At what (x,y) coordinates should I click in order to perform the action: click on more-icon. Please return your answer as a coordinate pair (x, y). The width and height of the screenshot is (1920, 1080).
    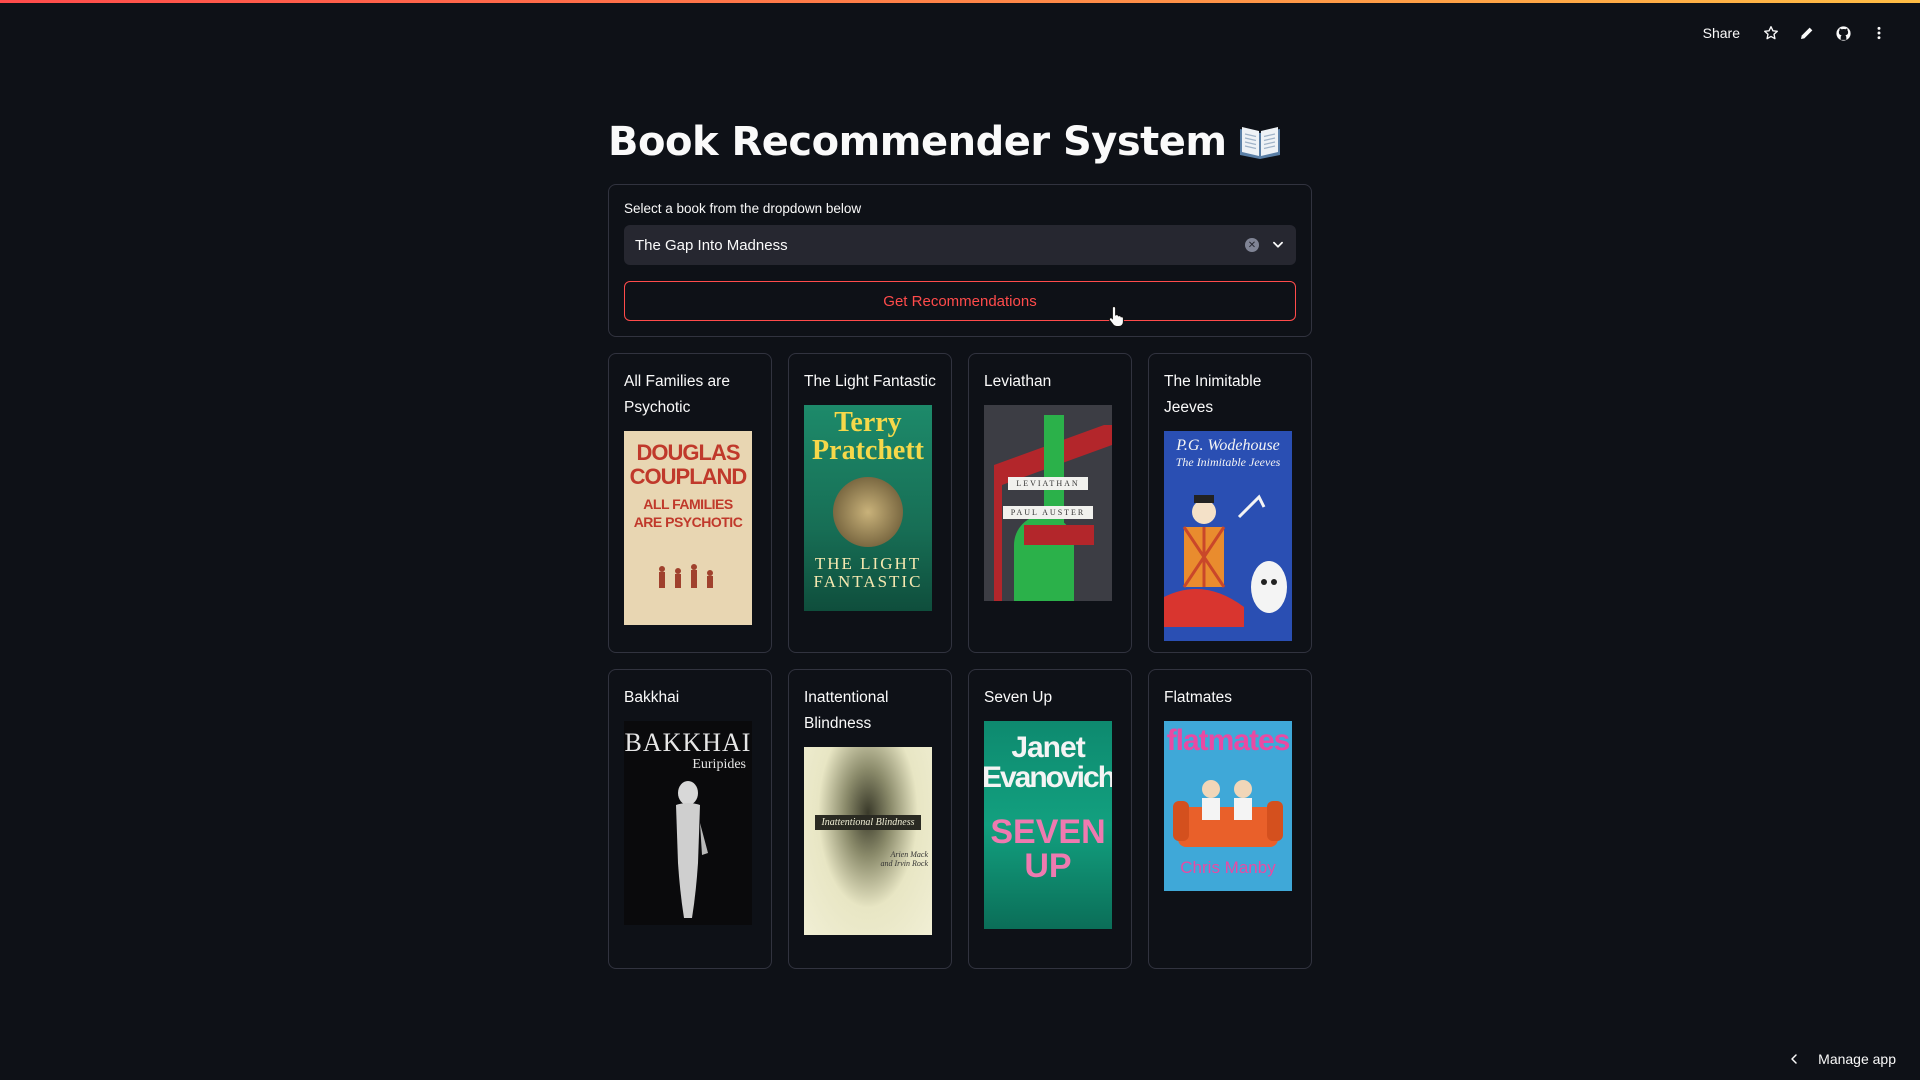
    Looking at the image, I should click on (1879, 33).